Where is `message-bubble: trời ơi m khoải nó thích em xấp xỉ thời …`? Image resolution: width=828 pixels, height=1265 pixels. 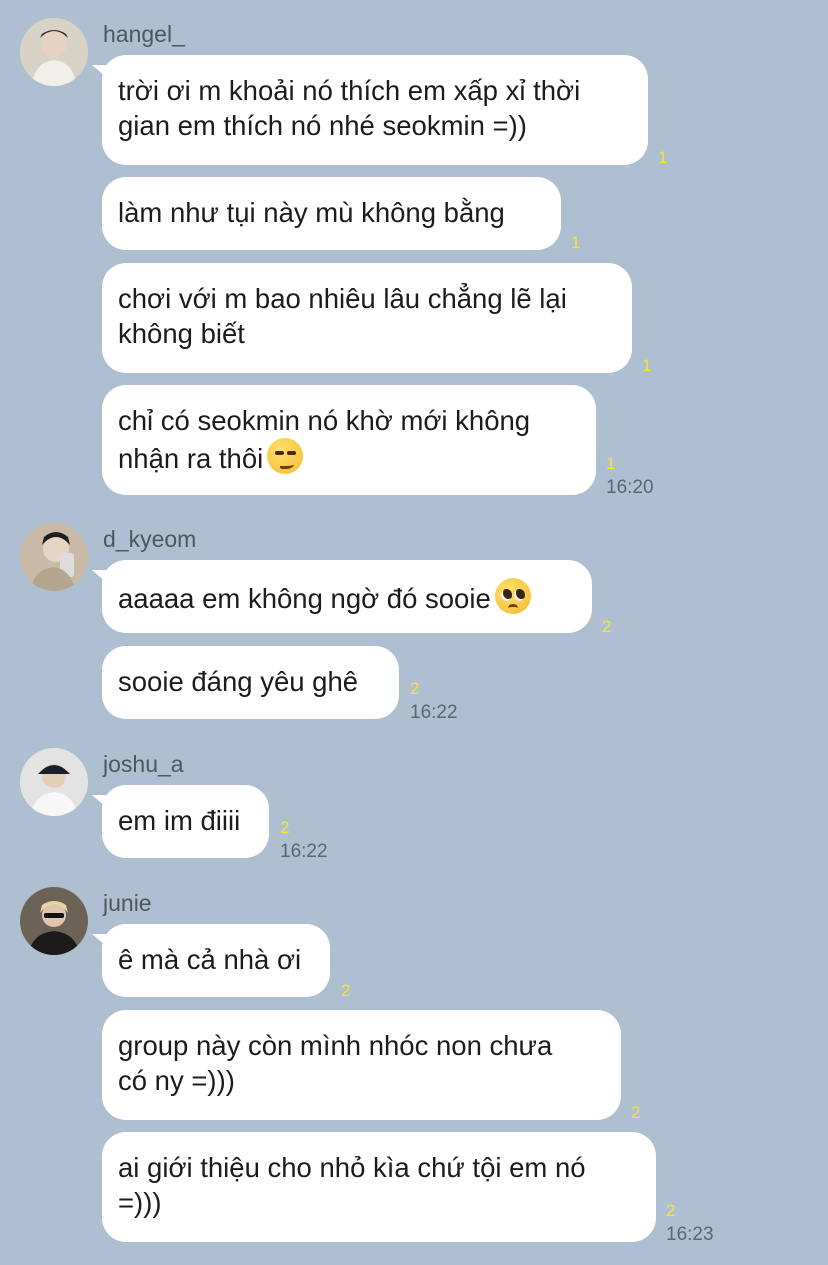 message-bubble: trời ơi m khoải nó thích em xấp xỉ thời … is located at coordinates (370, 110).